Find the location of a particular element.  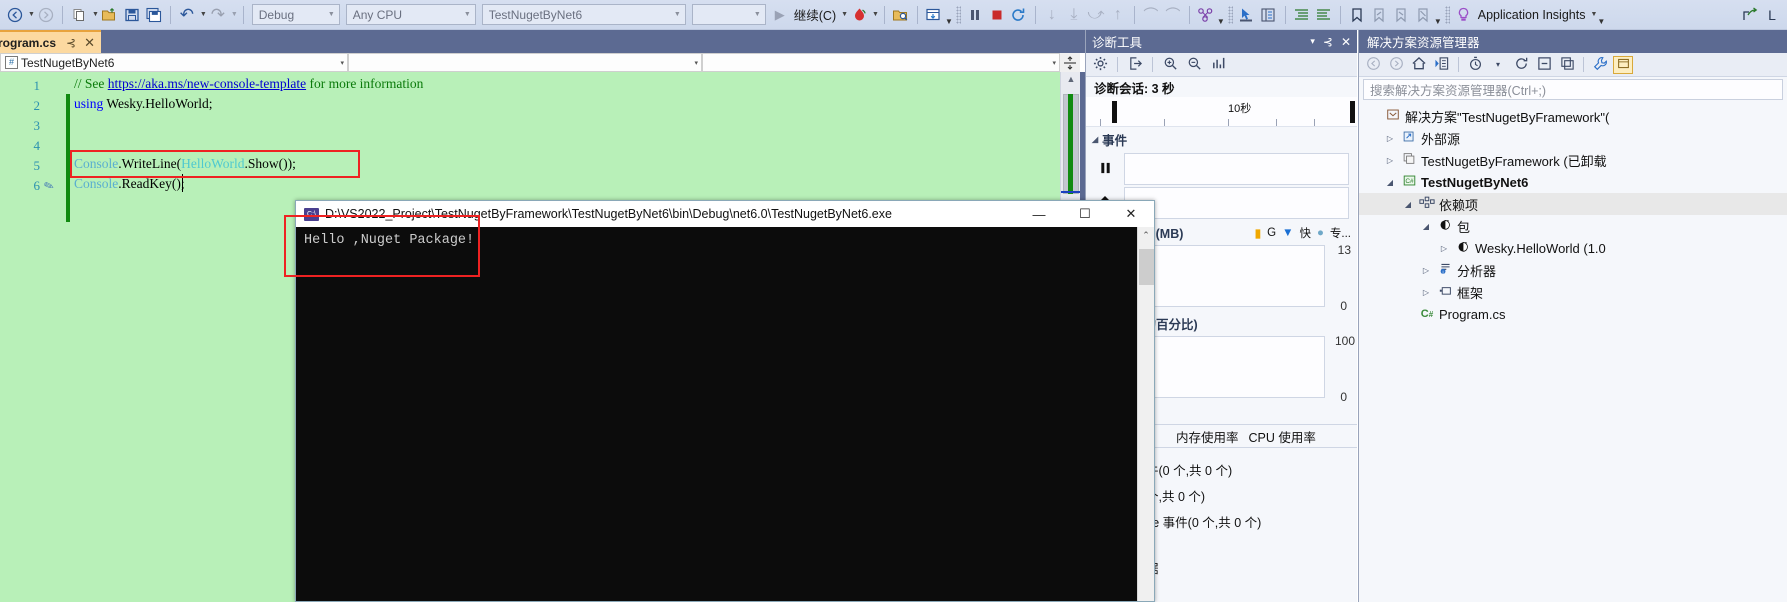

refresh-icon is located at coordinates (1521, 65).